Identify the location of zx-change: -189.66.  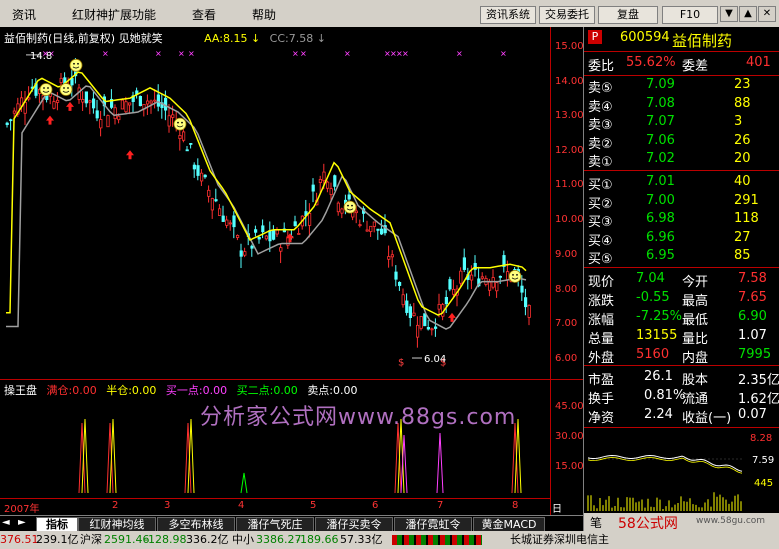
(317, 539).